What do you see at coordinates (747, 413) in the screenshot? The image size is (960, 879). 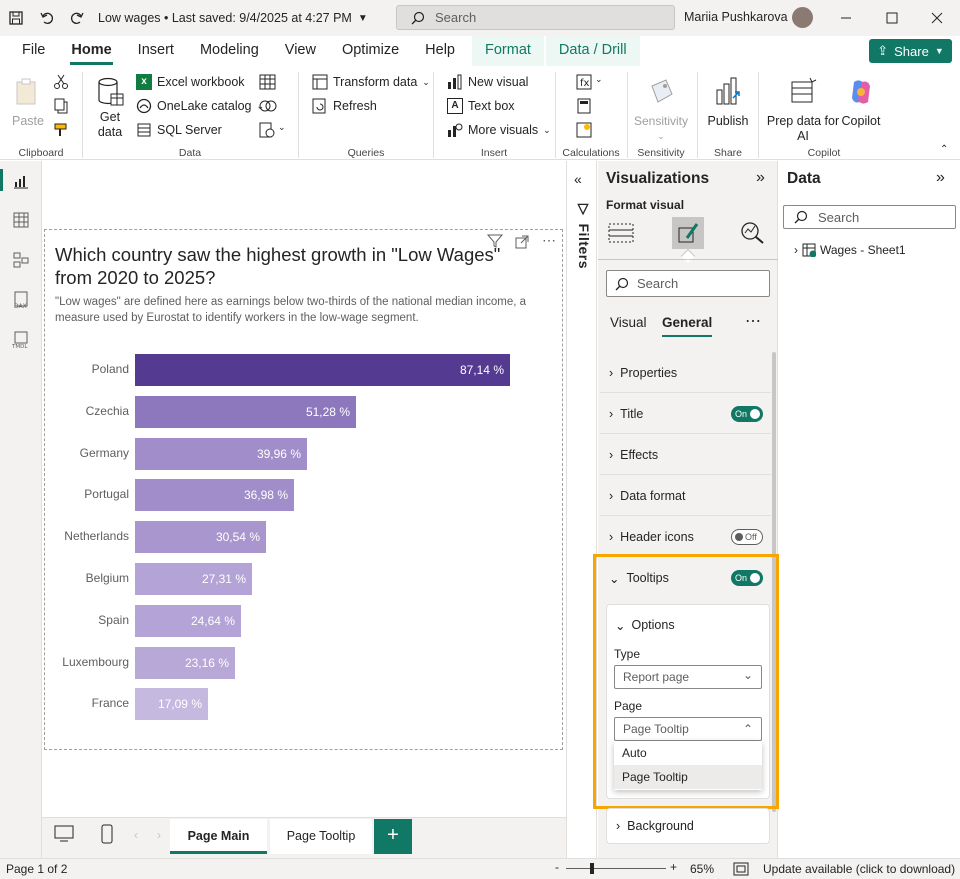 I see `title-toggle: On` at bounding box center [747, 413].